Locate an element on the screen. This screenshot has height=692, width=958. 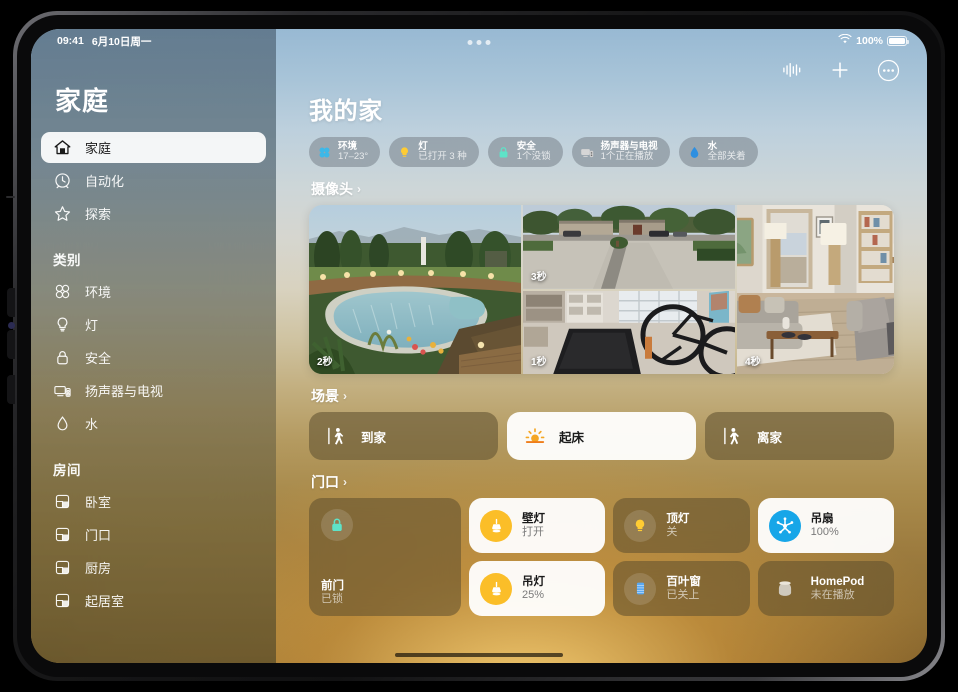
sidebar-item-kitchen: 厨房 is located at coordinates (153, 567).